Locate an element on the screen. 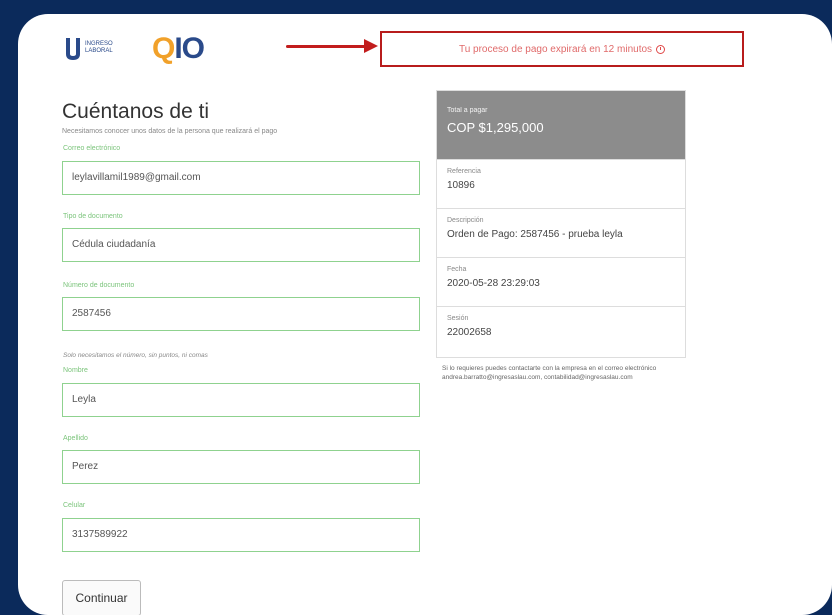 Image resolution: width=832 pixels, height=615 pixels. session-row: Sesión 22002658 is located at coordinates (561, 330).